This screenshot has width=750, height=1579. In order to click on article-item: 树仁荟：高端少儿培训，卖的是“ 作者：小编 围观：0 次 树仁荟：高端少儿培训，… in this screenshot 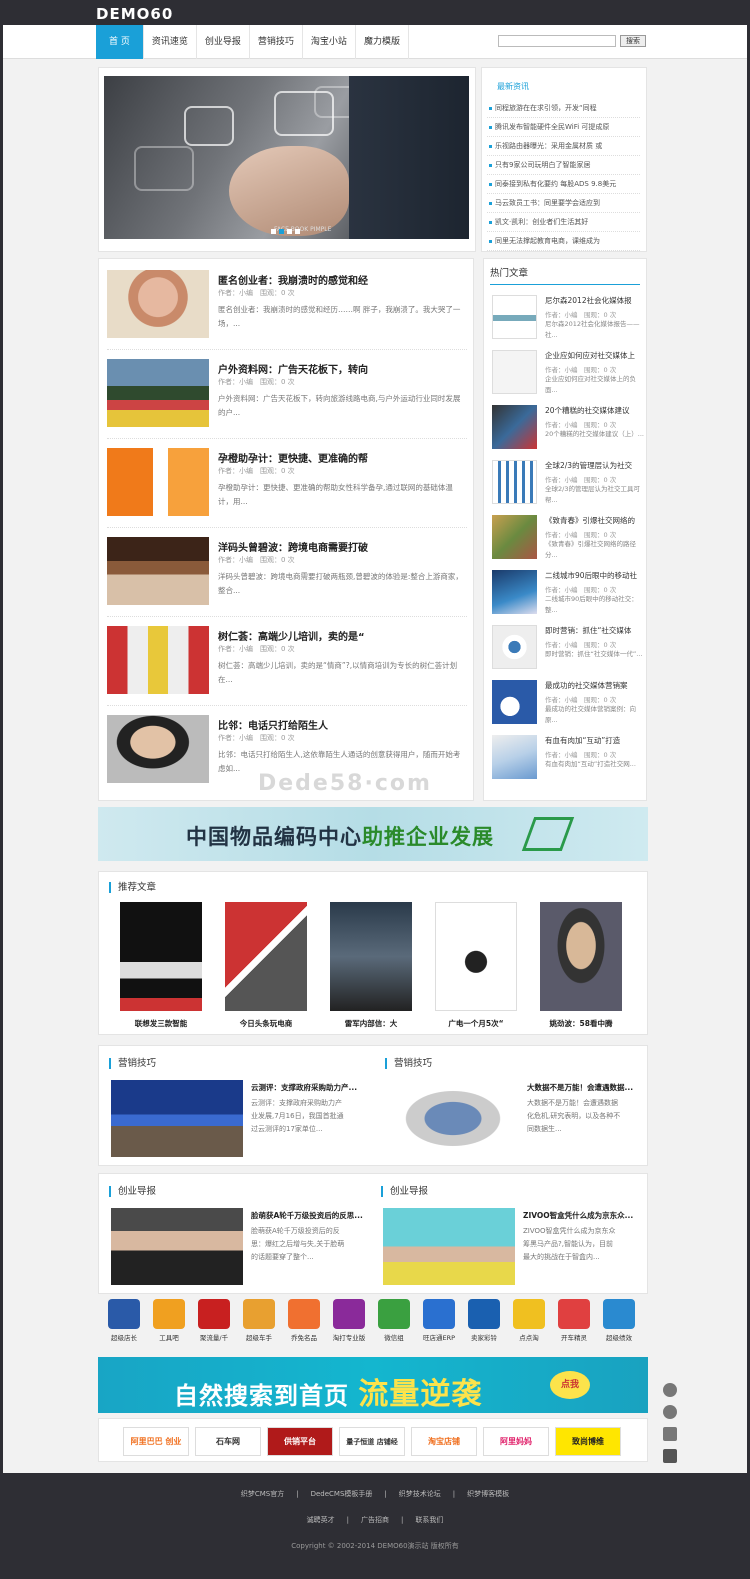, I will do `click(287, 666)`.